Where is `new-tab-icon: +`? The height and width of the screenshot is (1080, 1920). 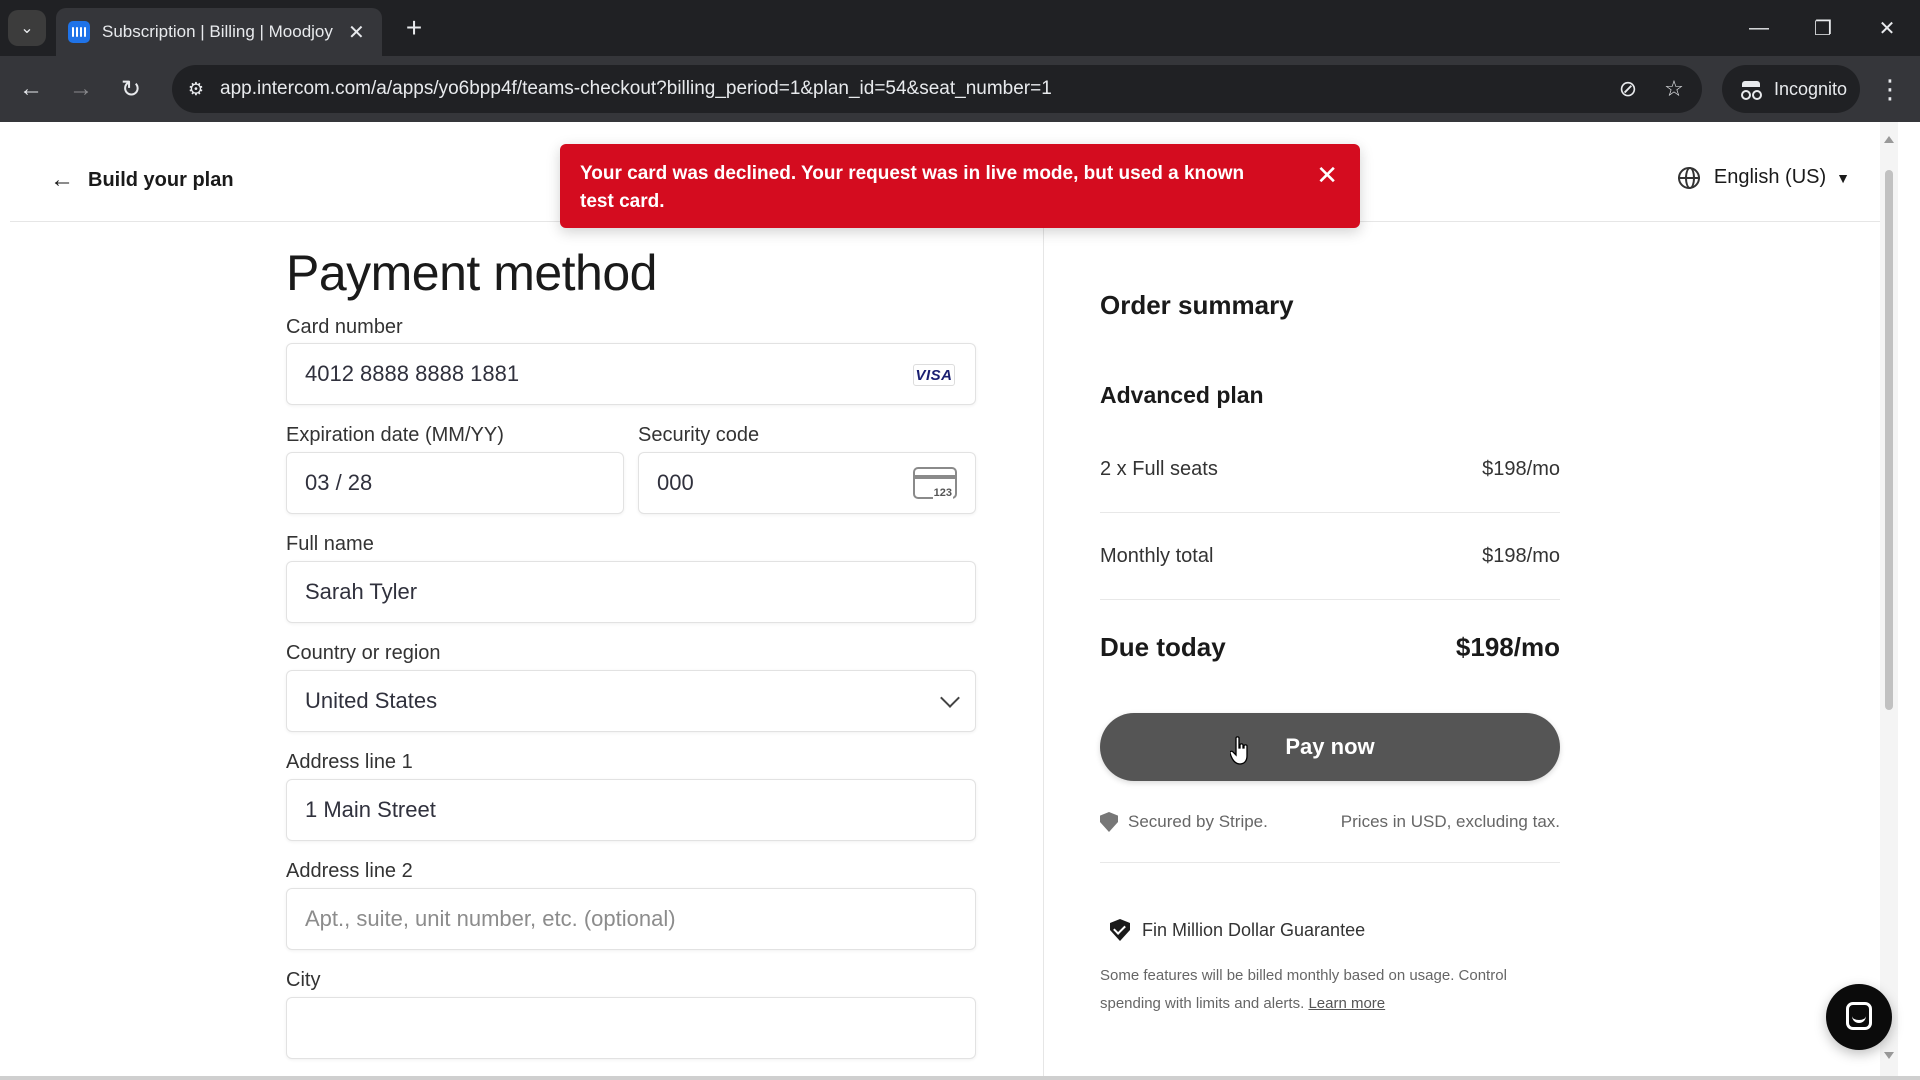
new-tab-icon: + is located at coordinates (414, 28).